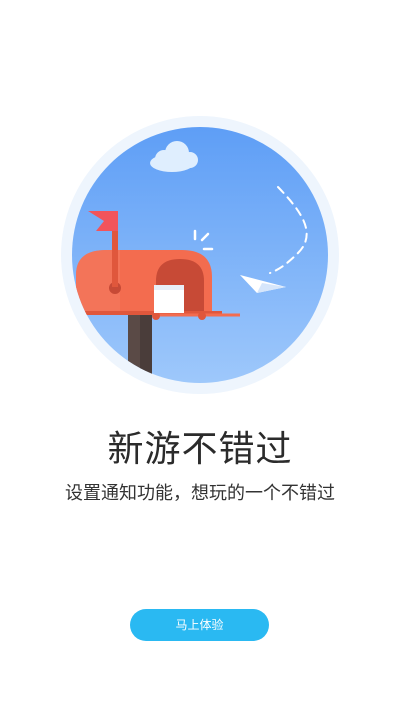  What do you see at coordinates (199, 625) in the screenshot?
I see `try-now-button: 马上体验` at bounding box center [199, 625].